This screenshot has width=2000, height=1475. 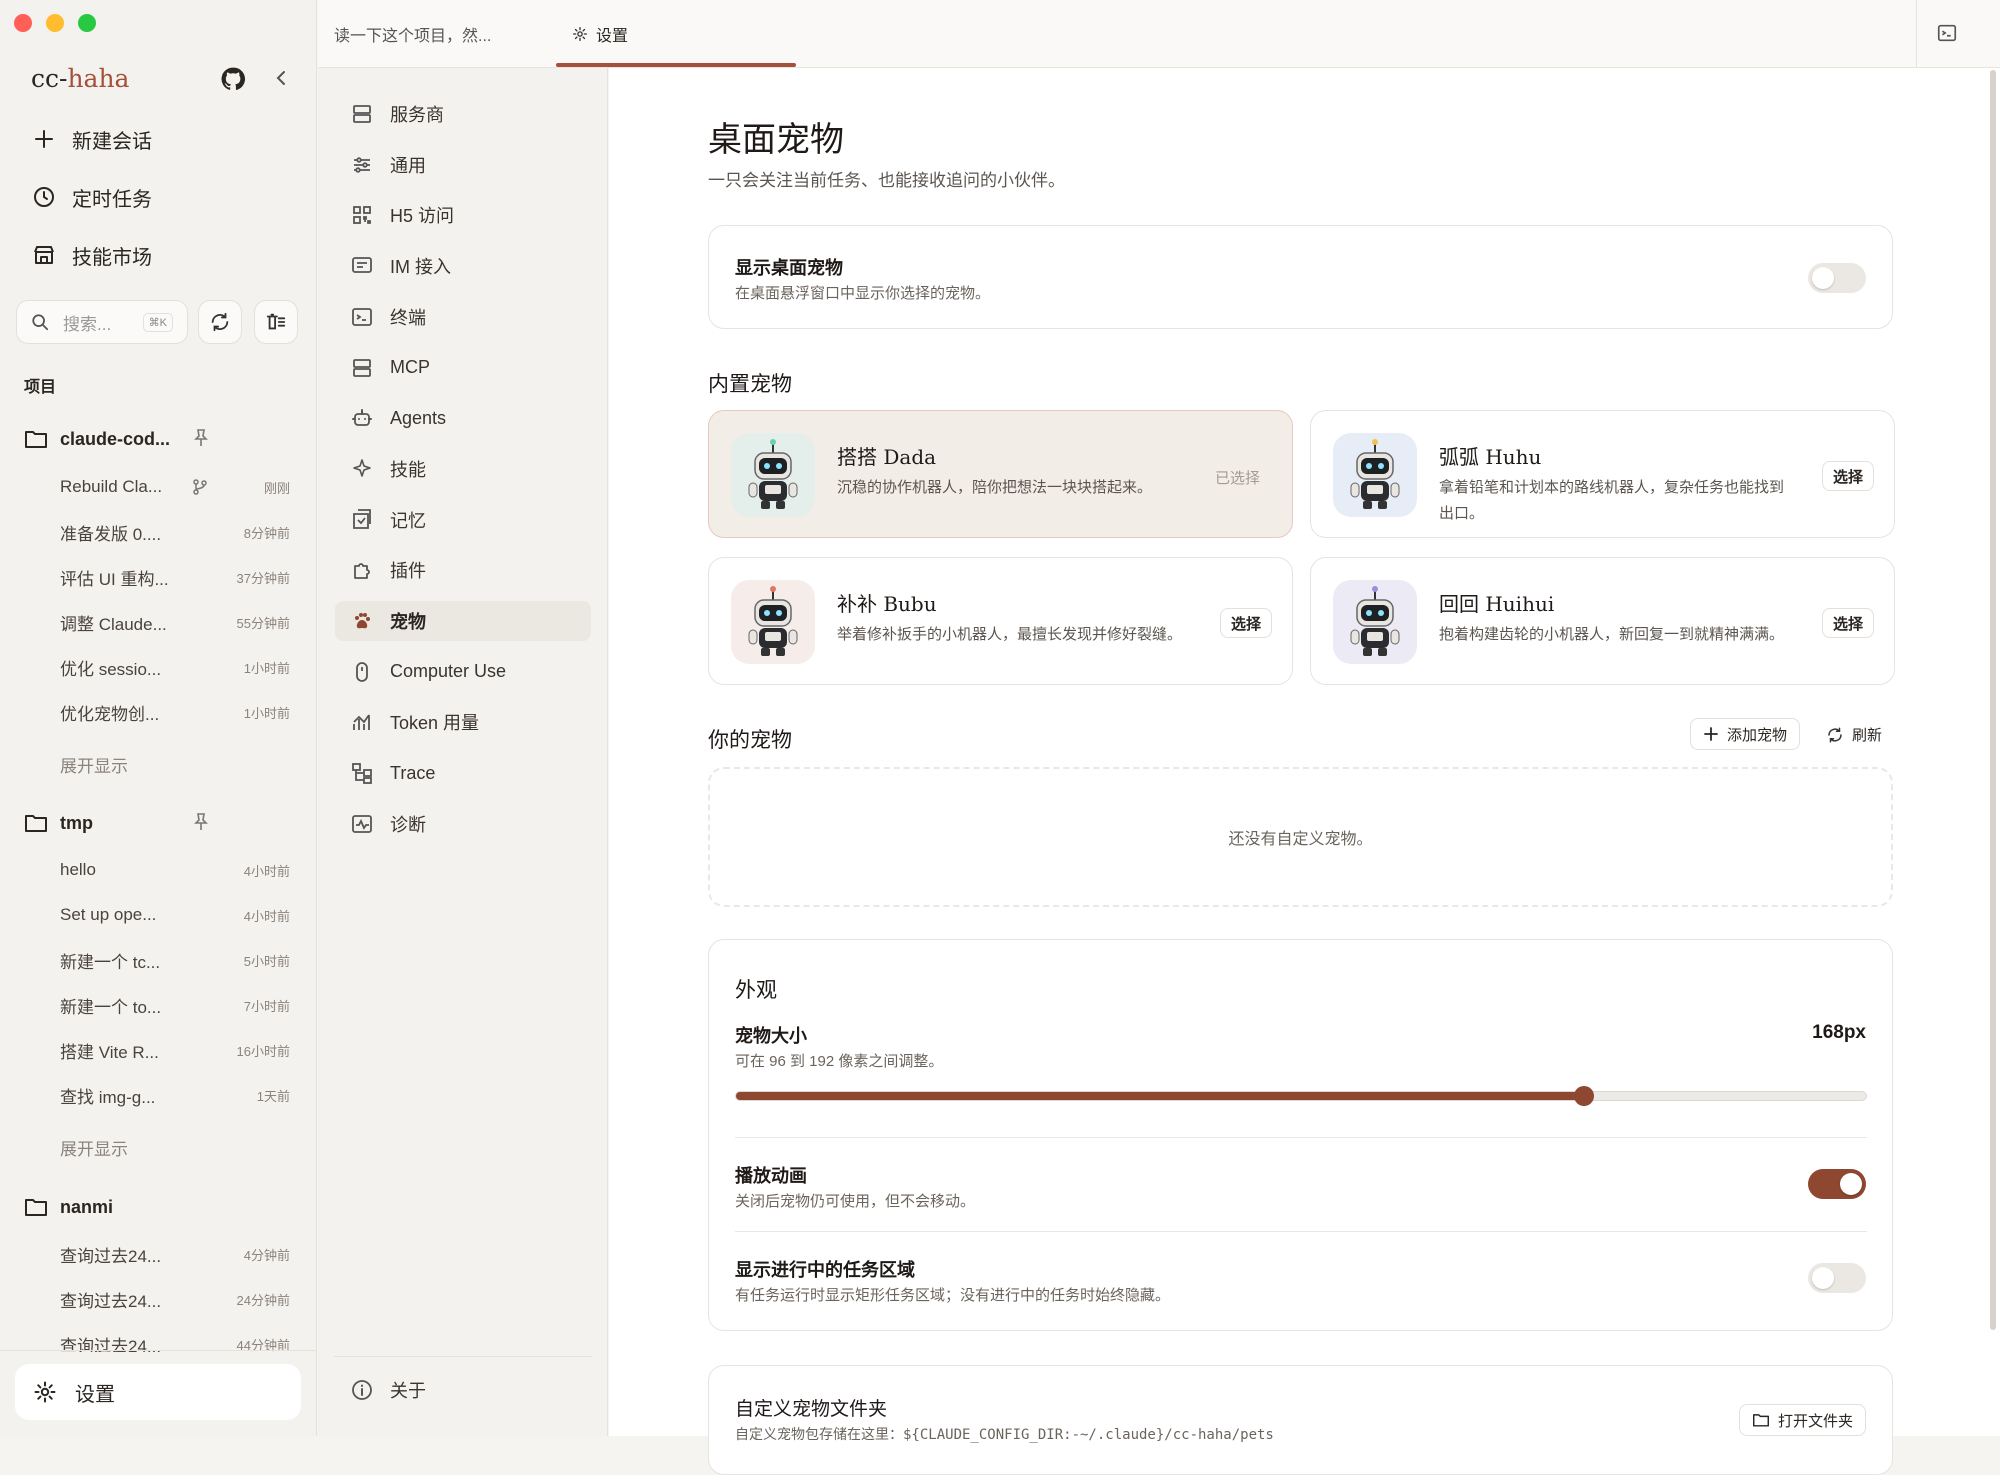 What do you see at coordinates (408, 317) in the screenshot?
I see `settings-nav-label: 终端` at bounding box center [408, 317].